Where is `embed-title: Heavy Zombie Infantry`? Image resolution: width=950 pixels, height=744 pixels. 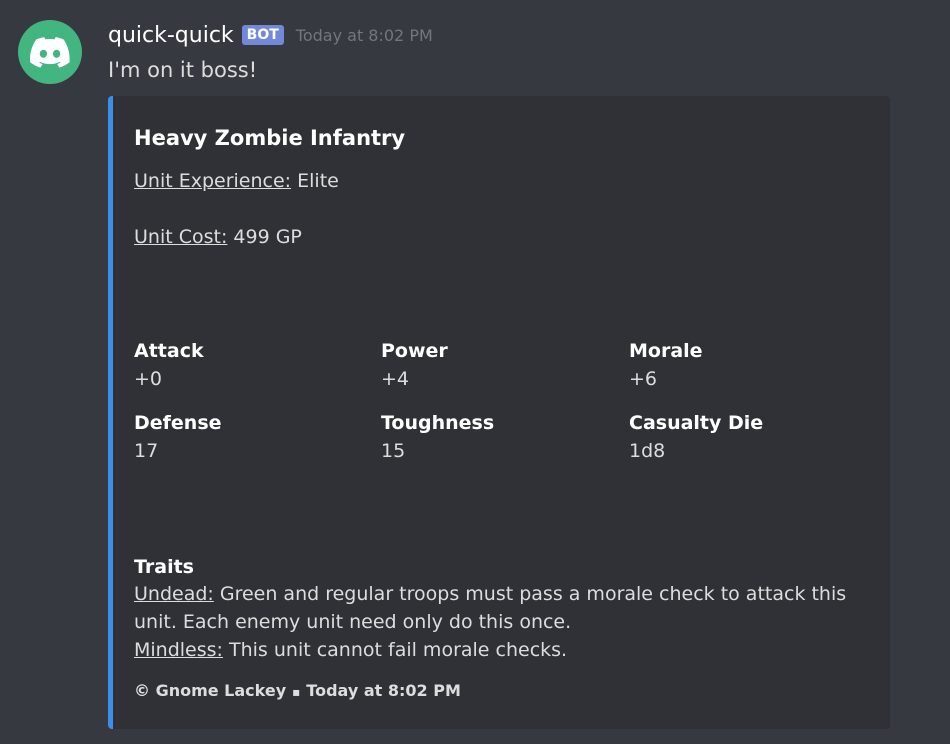 embed-title: Heavy Zombie Infantry is located at coordinates (270, 138).